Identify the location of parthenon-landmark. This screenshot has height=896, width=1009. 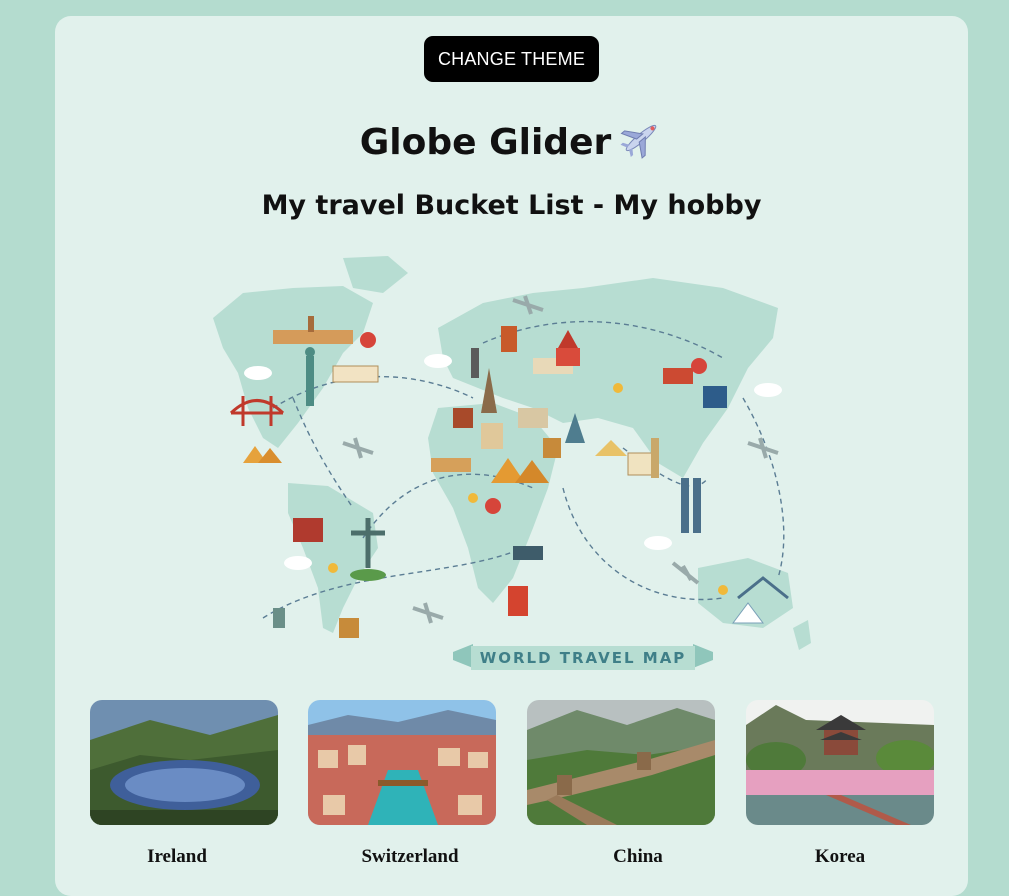
(533, 418).